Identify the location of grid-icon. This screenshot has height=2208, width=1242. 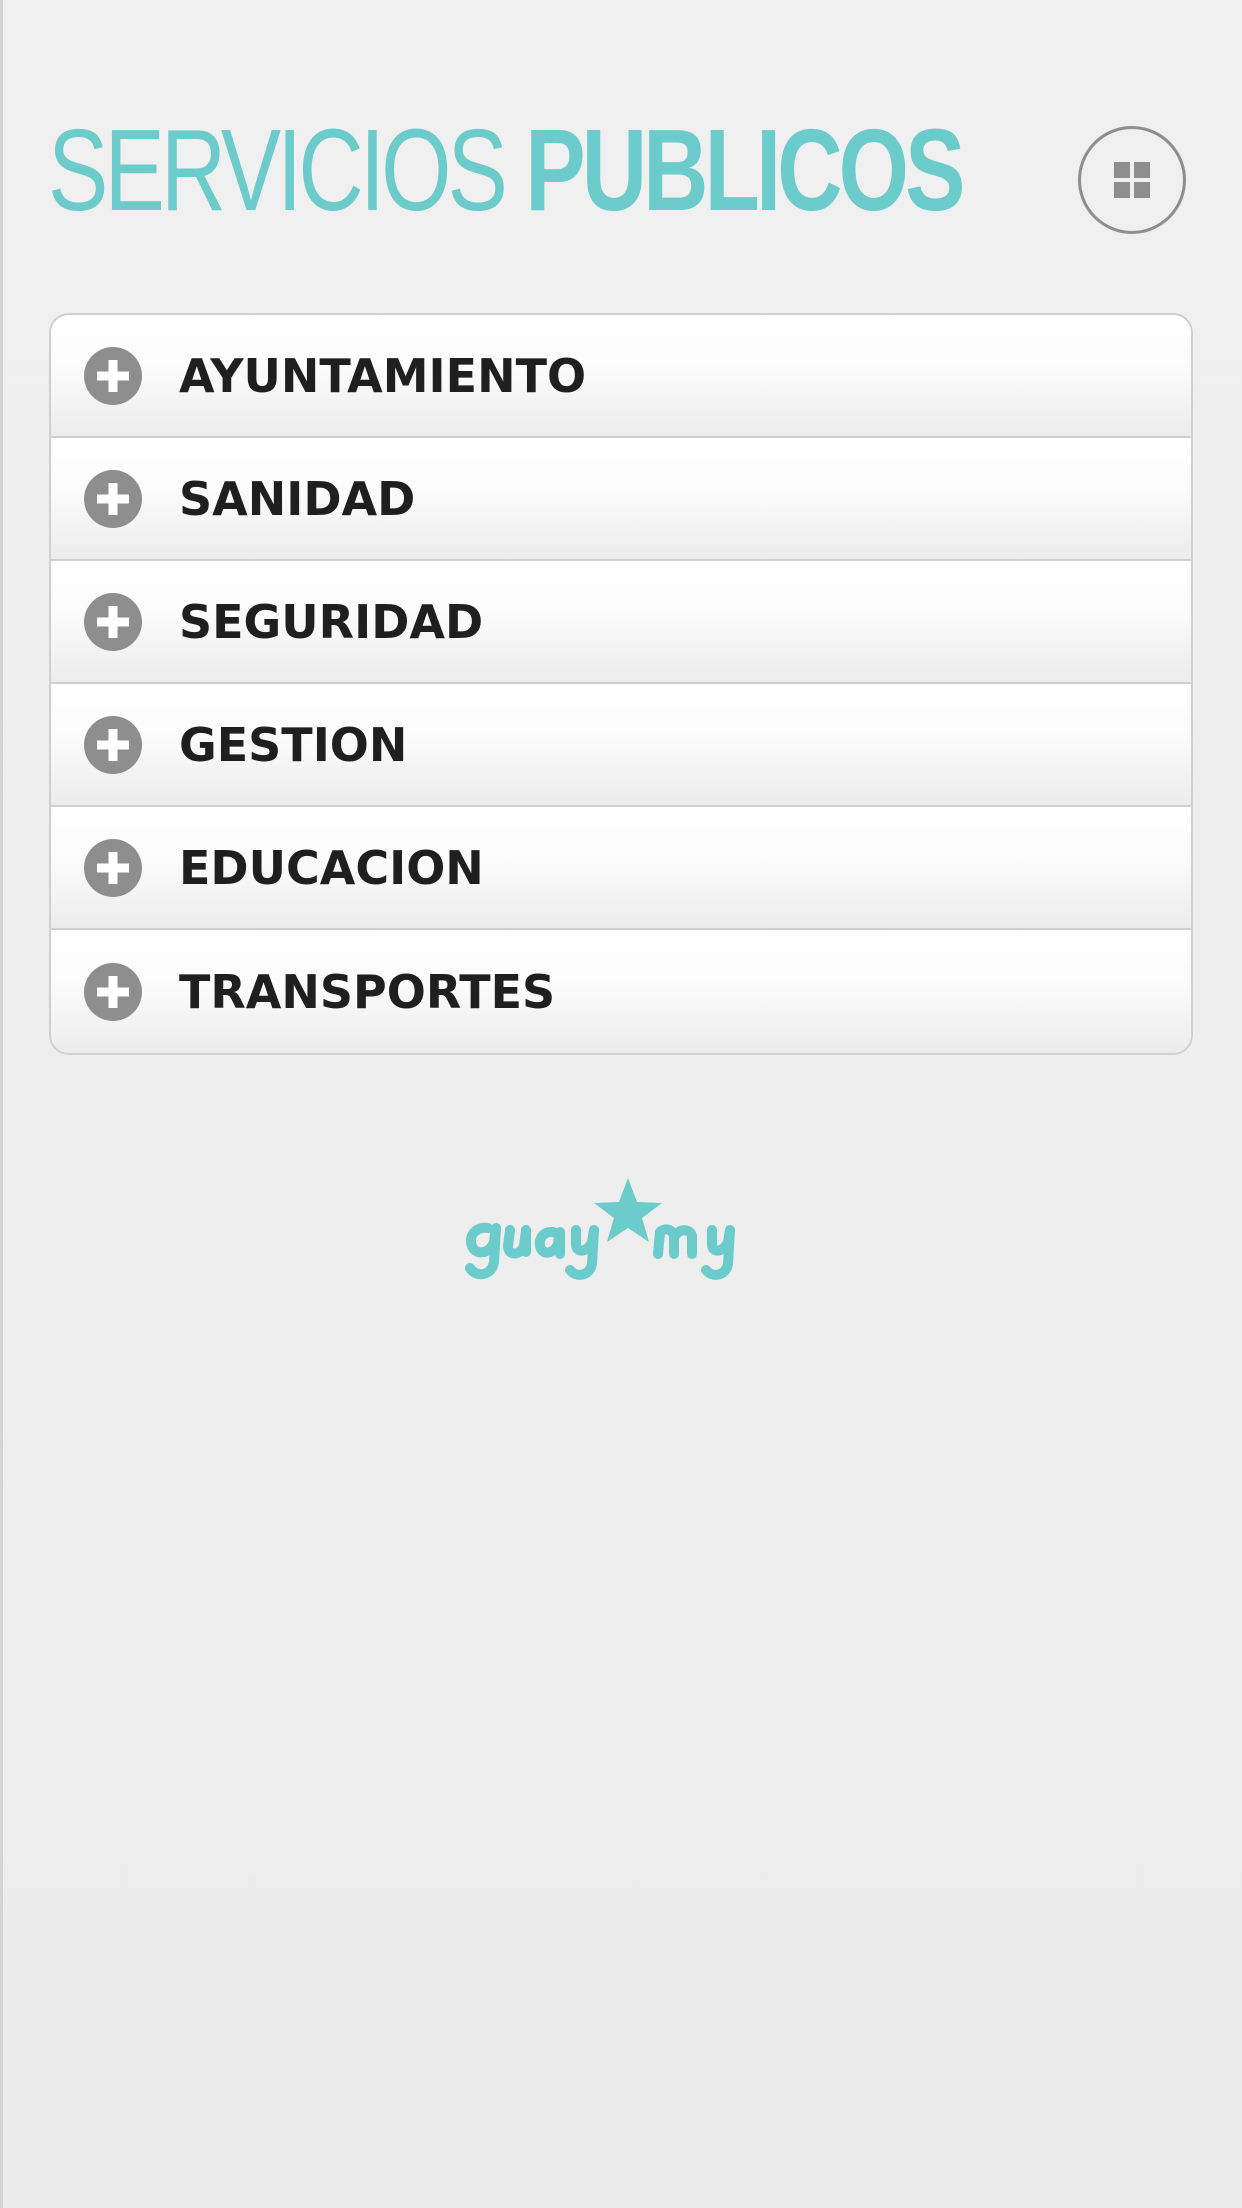
(1132, 180).